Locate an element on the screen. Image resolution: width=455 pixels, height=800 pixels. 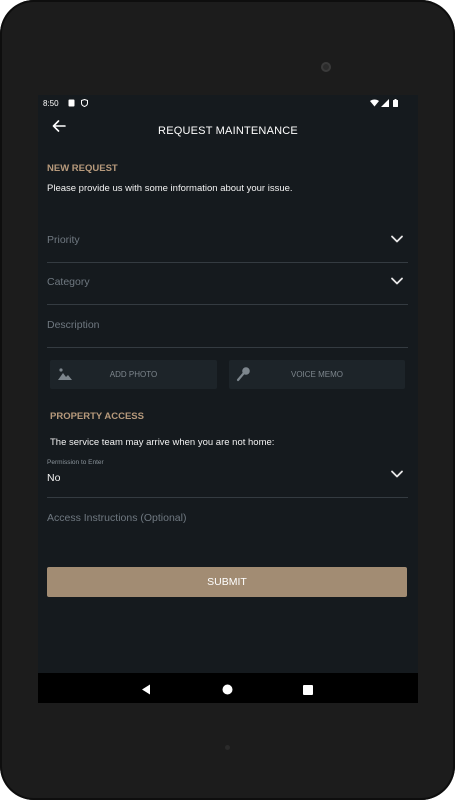
access-instructions-placeholder: Access Instructions (Optional) is located at coordinates (117, 518).